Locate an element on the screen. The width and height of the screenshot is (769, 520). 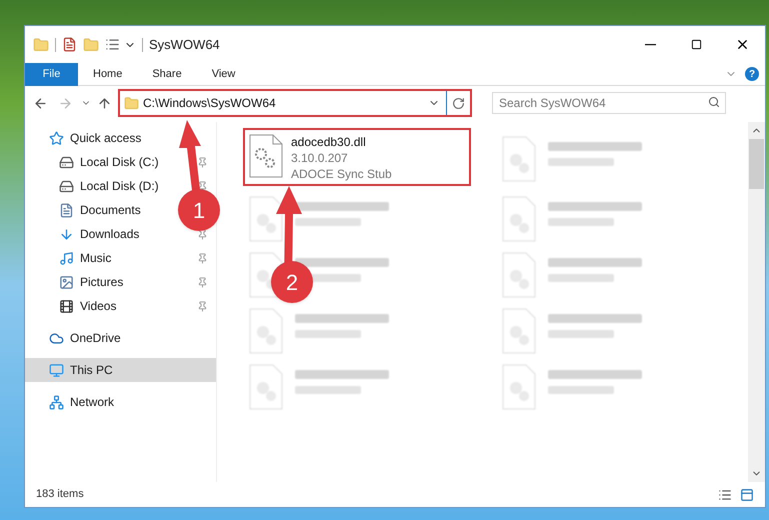
list-icon is located at coordinates (112, 44).